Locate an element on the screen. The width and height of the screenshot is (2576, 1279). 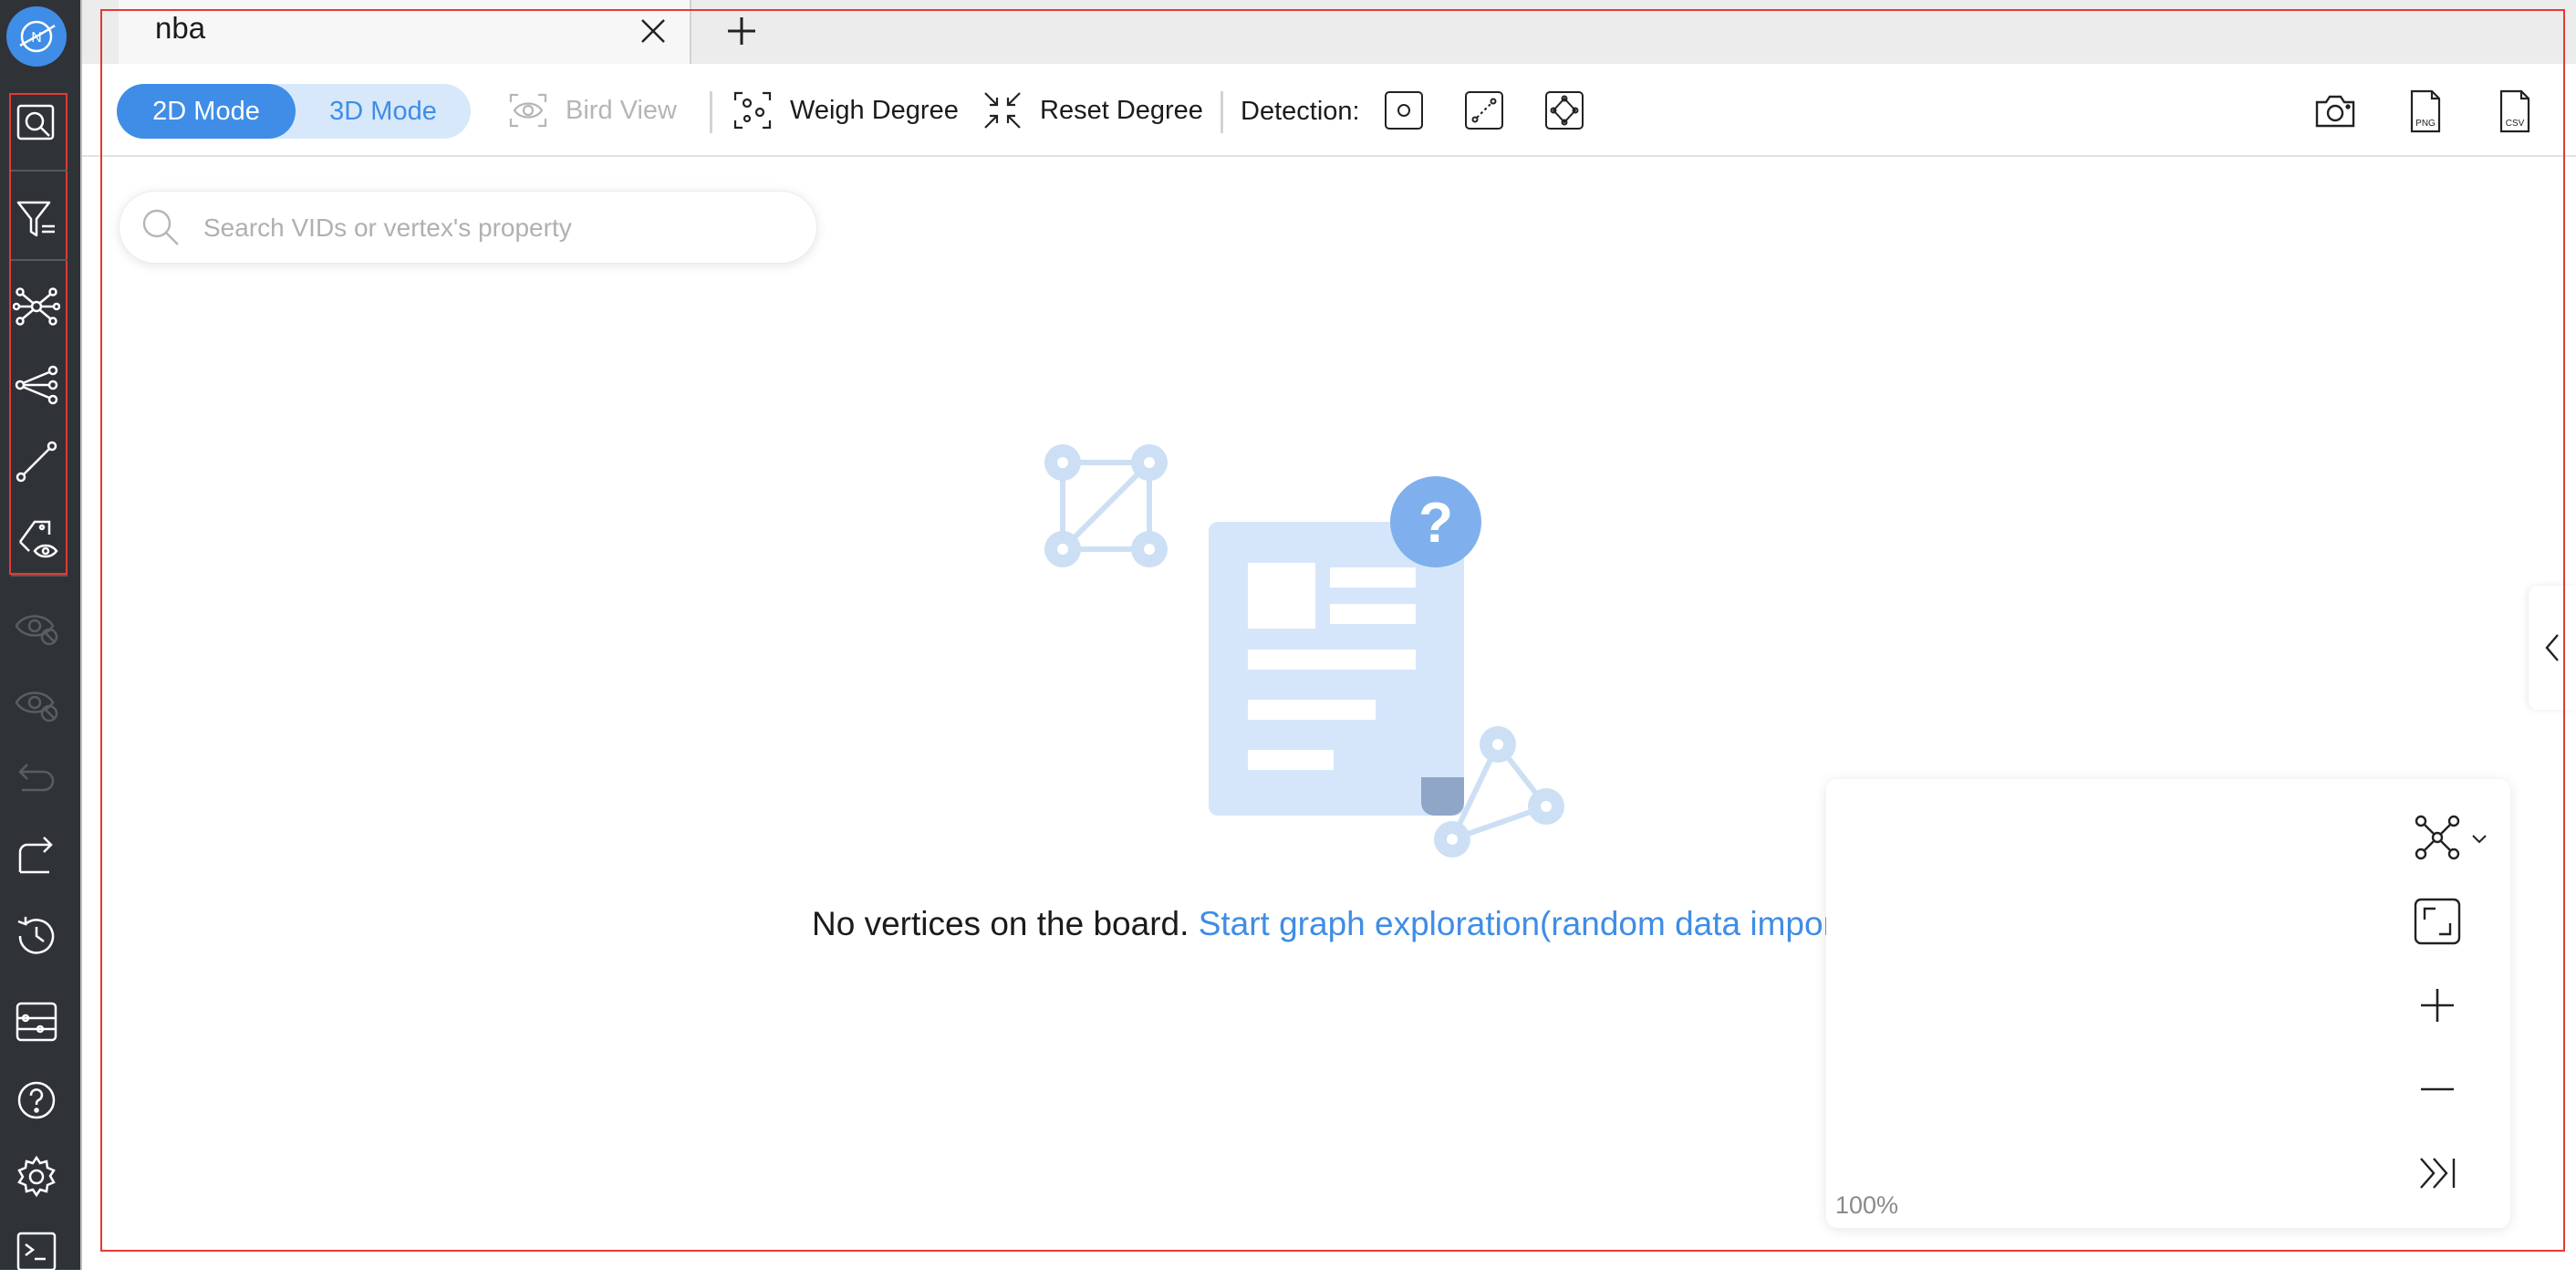
fit-icon is located at coordinates (2437, 921).